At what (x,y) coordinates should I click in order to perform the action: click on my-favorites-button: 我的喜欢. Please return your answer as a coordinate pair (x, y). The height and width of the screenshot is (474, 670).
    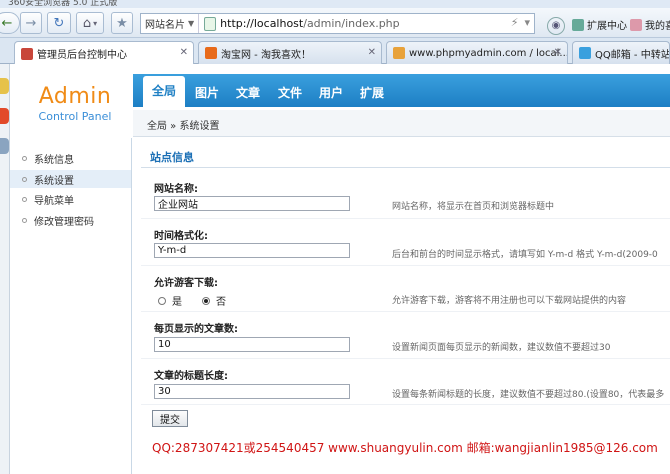
    Looking at the image, I should click on (650, 24).